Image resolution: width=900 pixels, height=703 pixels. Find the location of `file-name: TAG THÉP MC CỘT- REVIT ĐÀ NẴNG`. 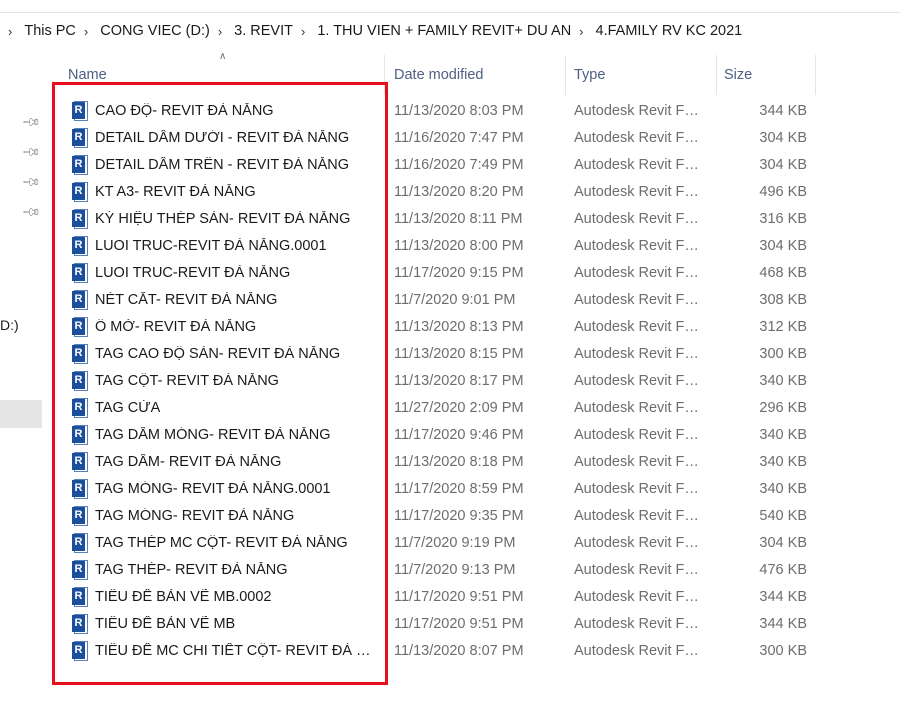

file-name: TAG THÉP MC CỘT- REVIT ĐÀ NẴNG is located at coordinates (221, 543).